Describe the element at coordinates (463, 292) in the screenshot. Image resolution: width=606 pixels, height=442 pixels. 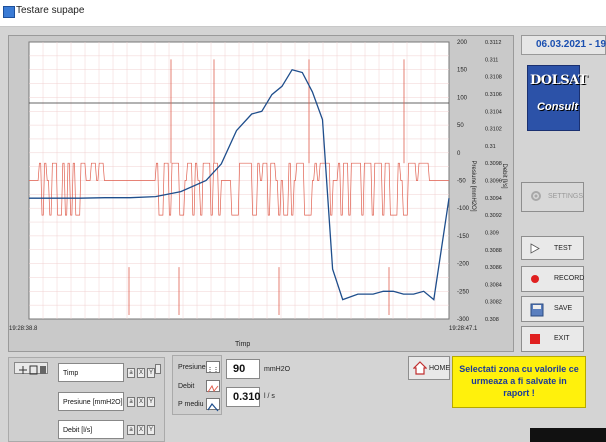
I see `left-tick-label: -250` at that location.